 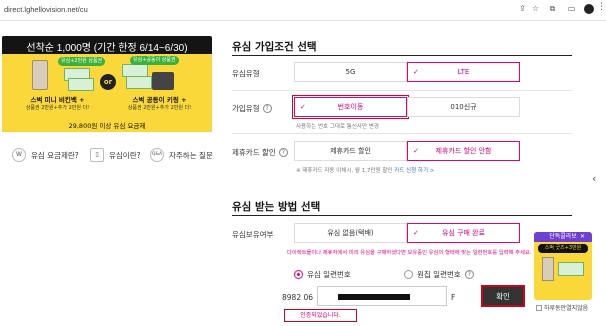 What do you see at coordinates (539, 307) in the screenshot?
I see `checkbox-icon` at bounding box center [539, 307].